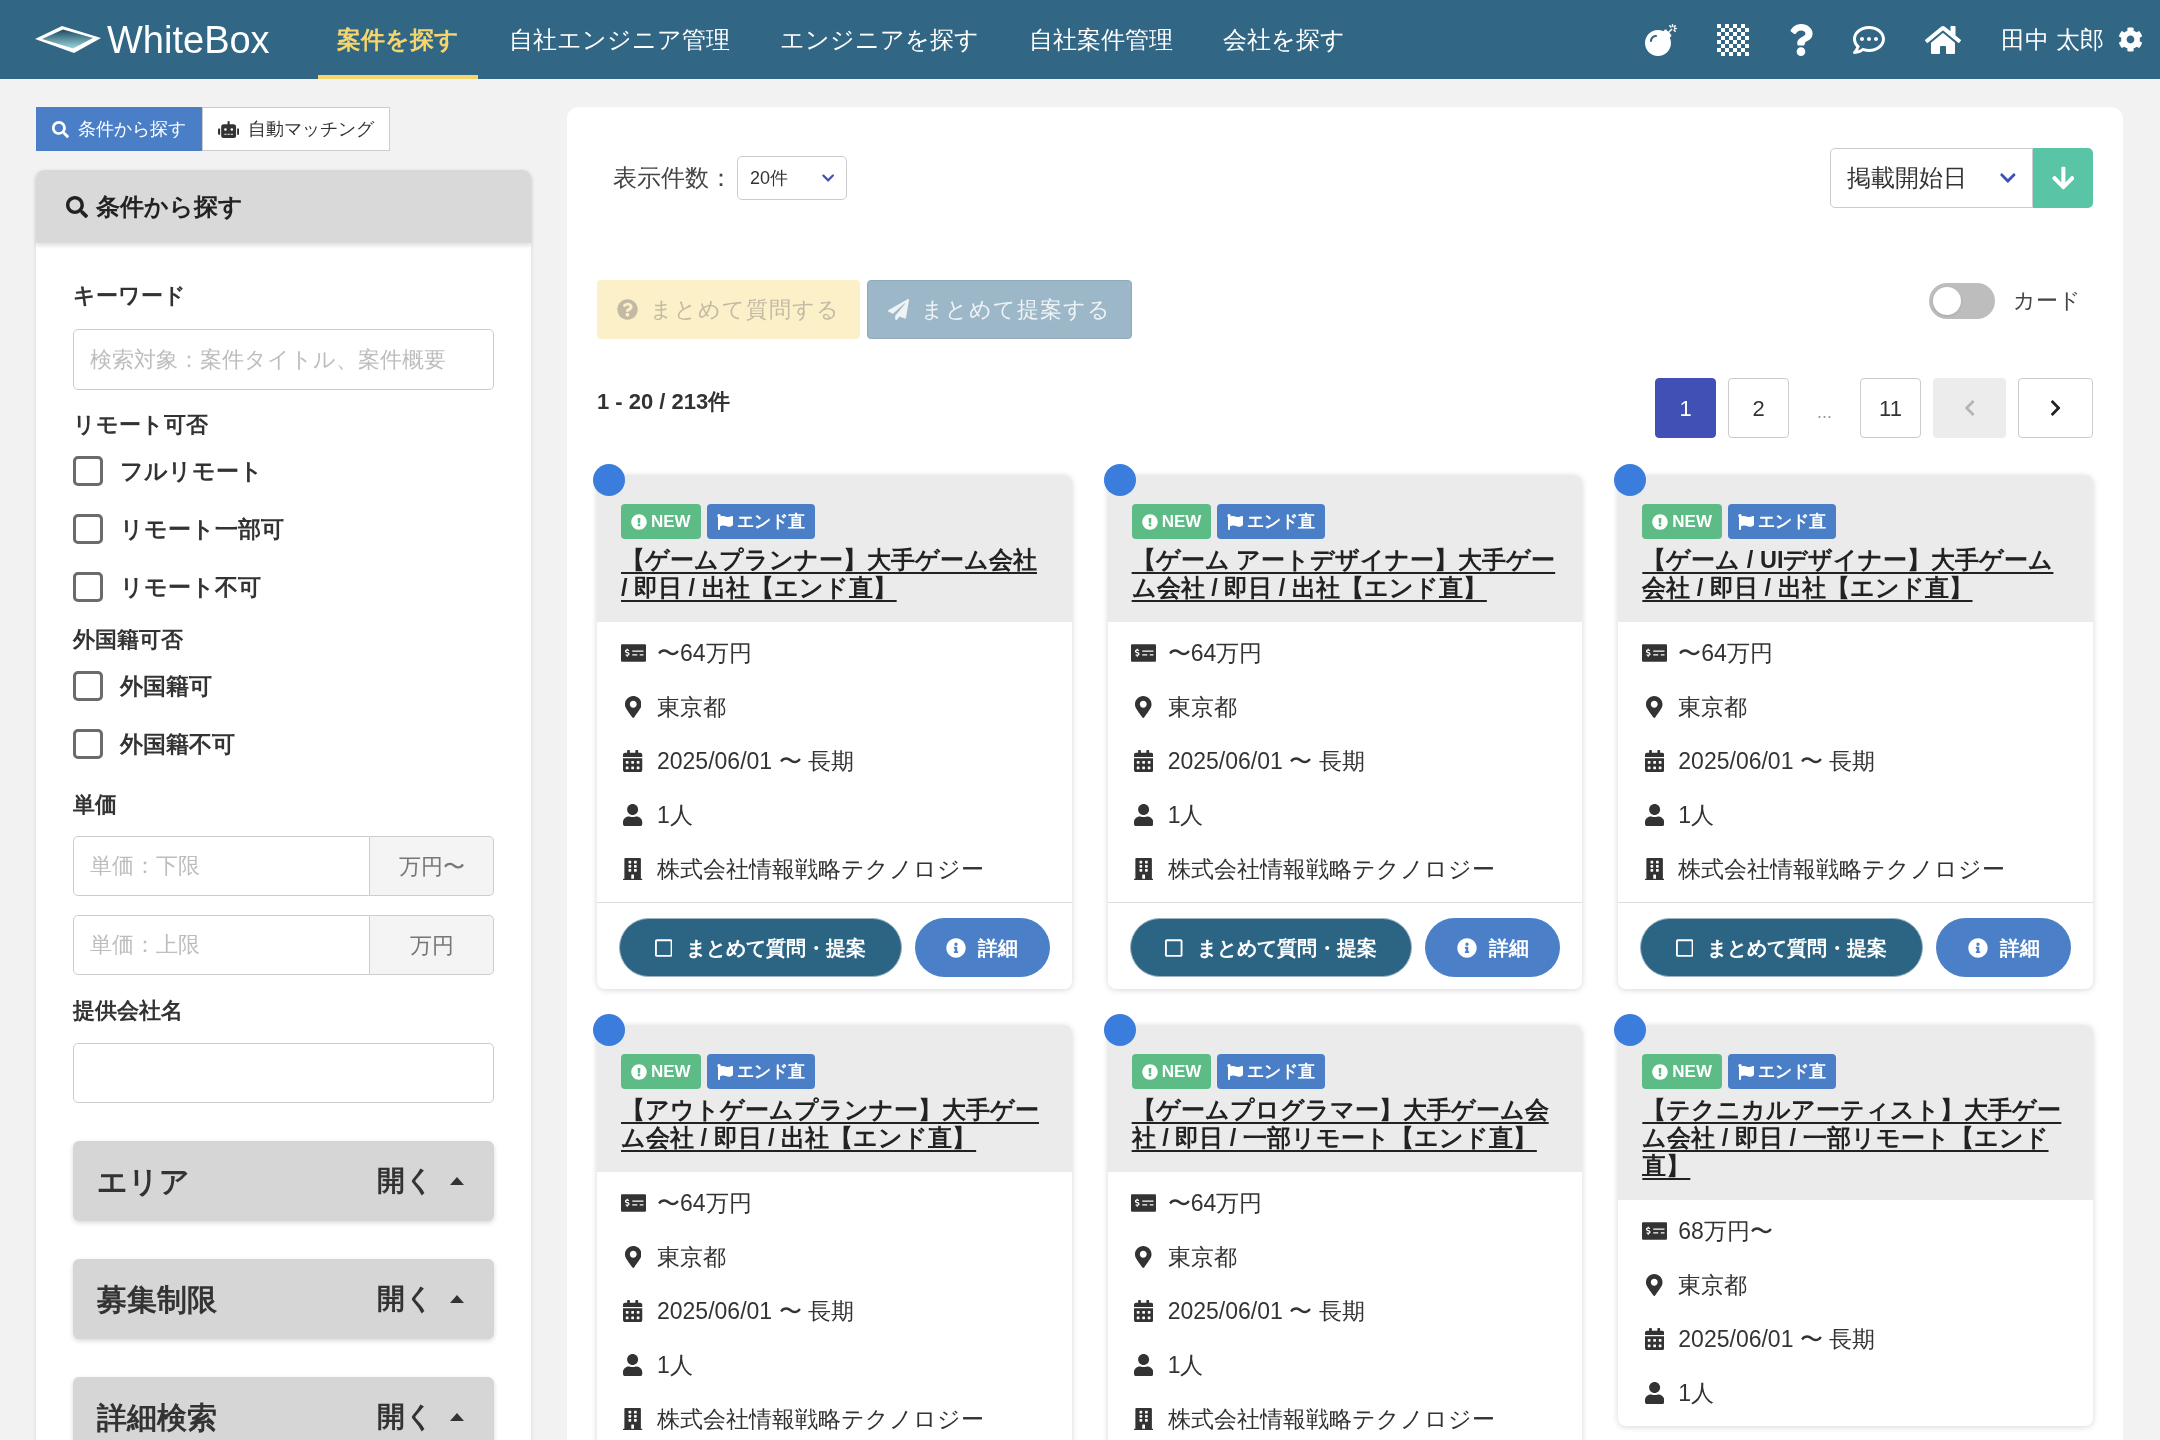  Describe the element at coordinates (397, 39) in the screenshot. I see `nav-tab: 案件を探す` at that location.